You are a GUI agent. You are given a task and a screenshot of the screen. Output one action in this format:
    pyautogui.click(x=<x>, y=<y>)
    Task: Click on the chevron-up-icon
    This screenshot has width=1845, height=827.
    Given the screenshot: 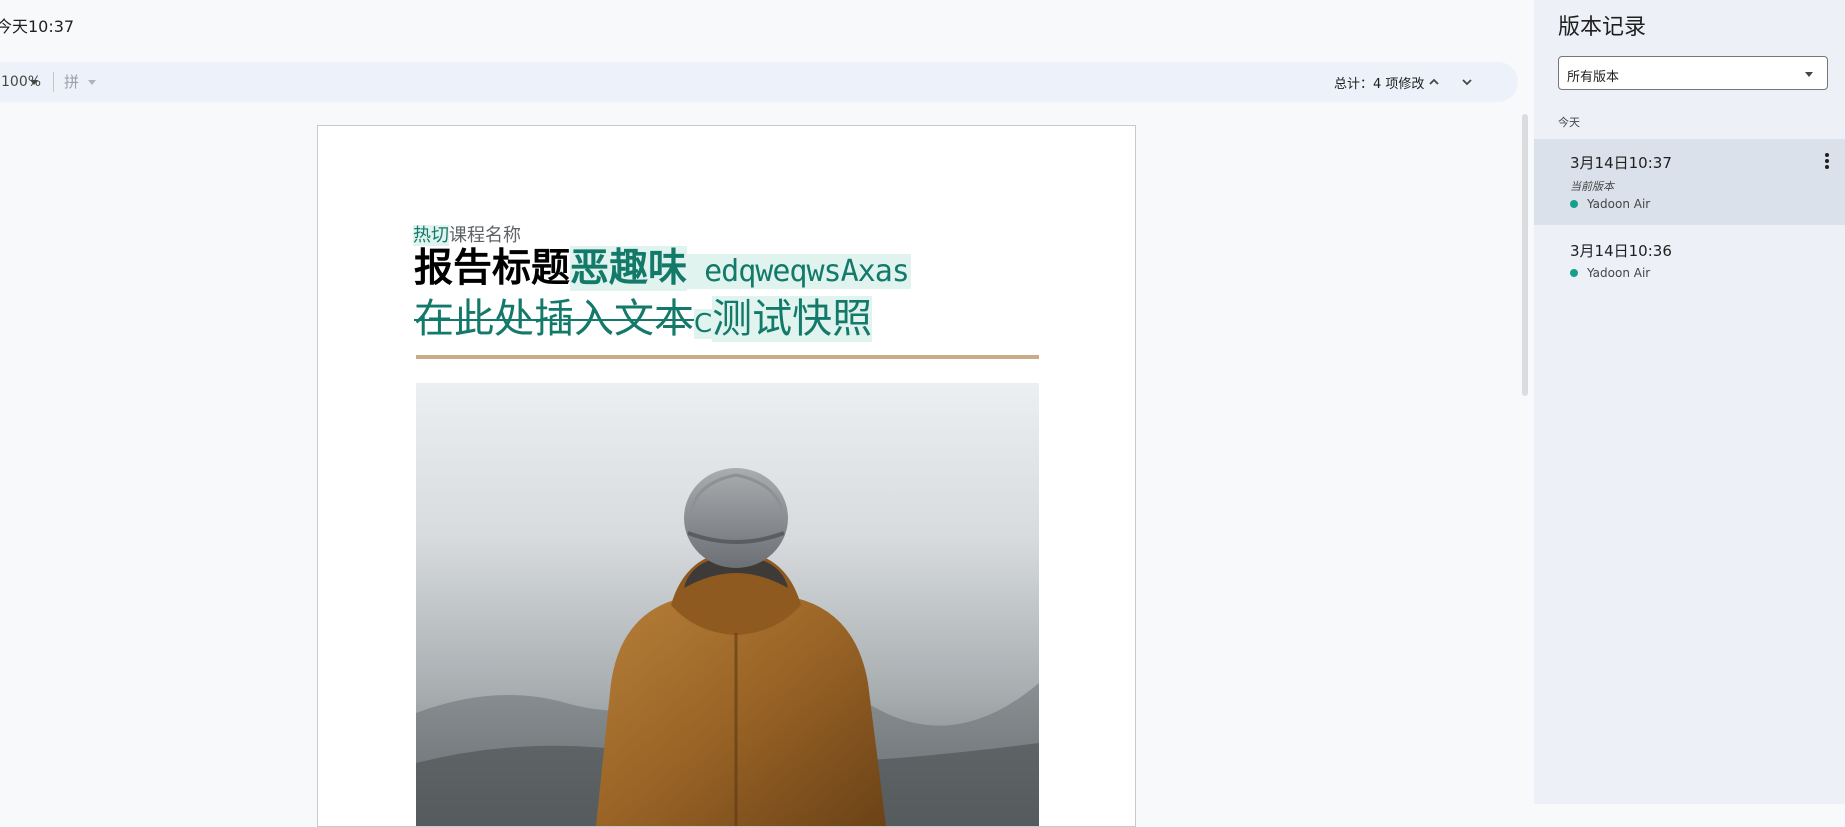 What is the action you would take?
    pyautogui.click(x=1434, y=81)
    